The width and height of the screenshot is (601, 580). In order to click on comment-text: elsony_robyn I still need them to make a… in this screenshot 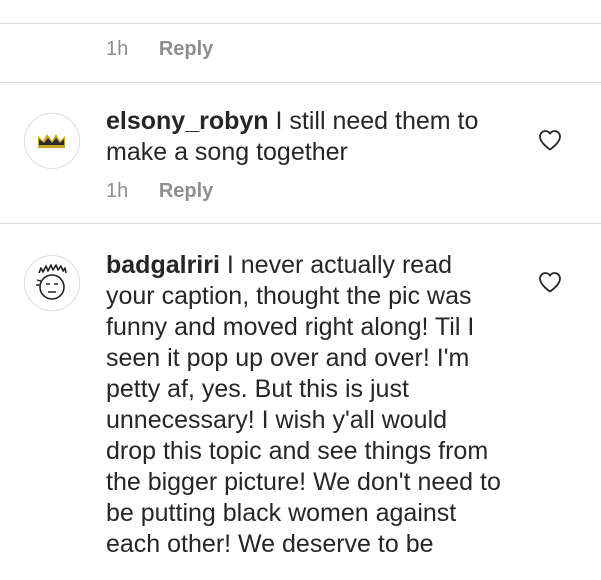, I will do `click(303, 137)`.